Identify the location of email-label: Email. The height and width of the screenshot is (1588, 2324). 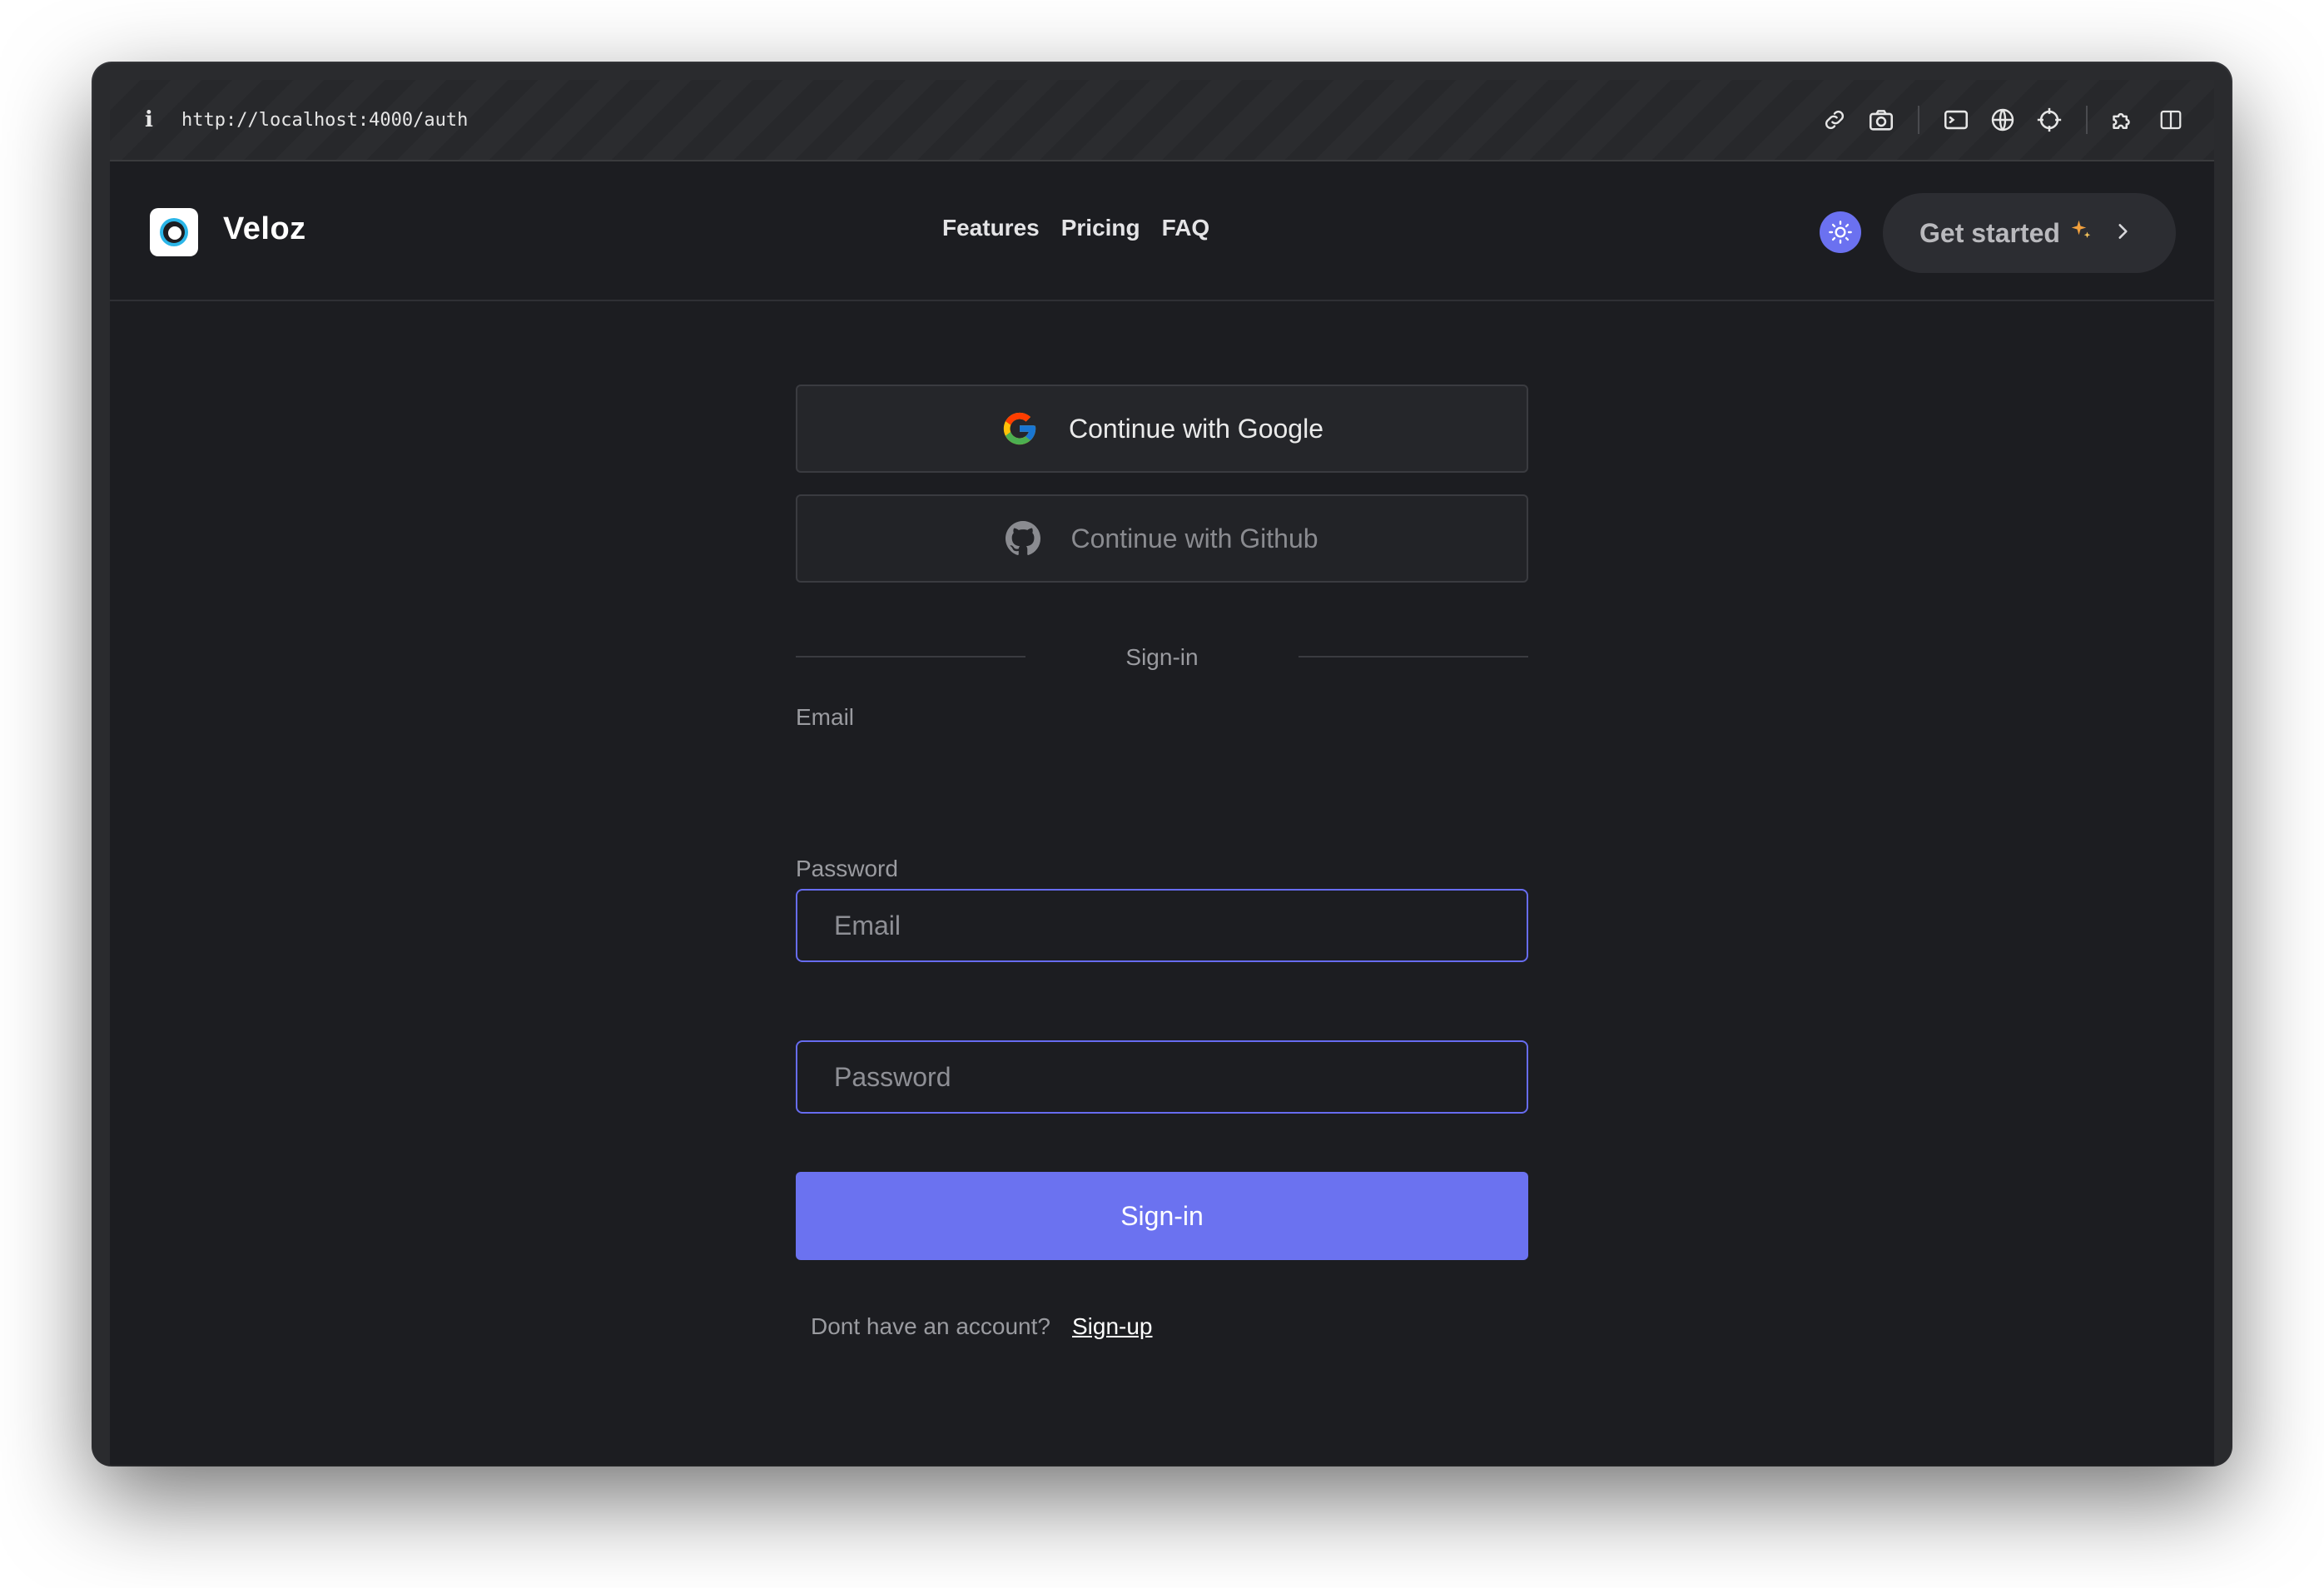
(825, 717).